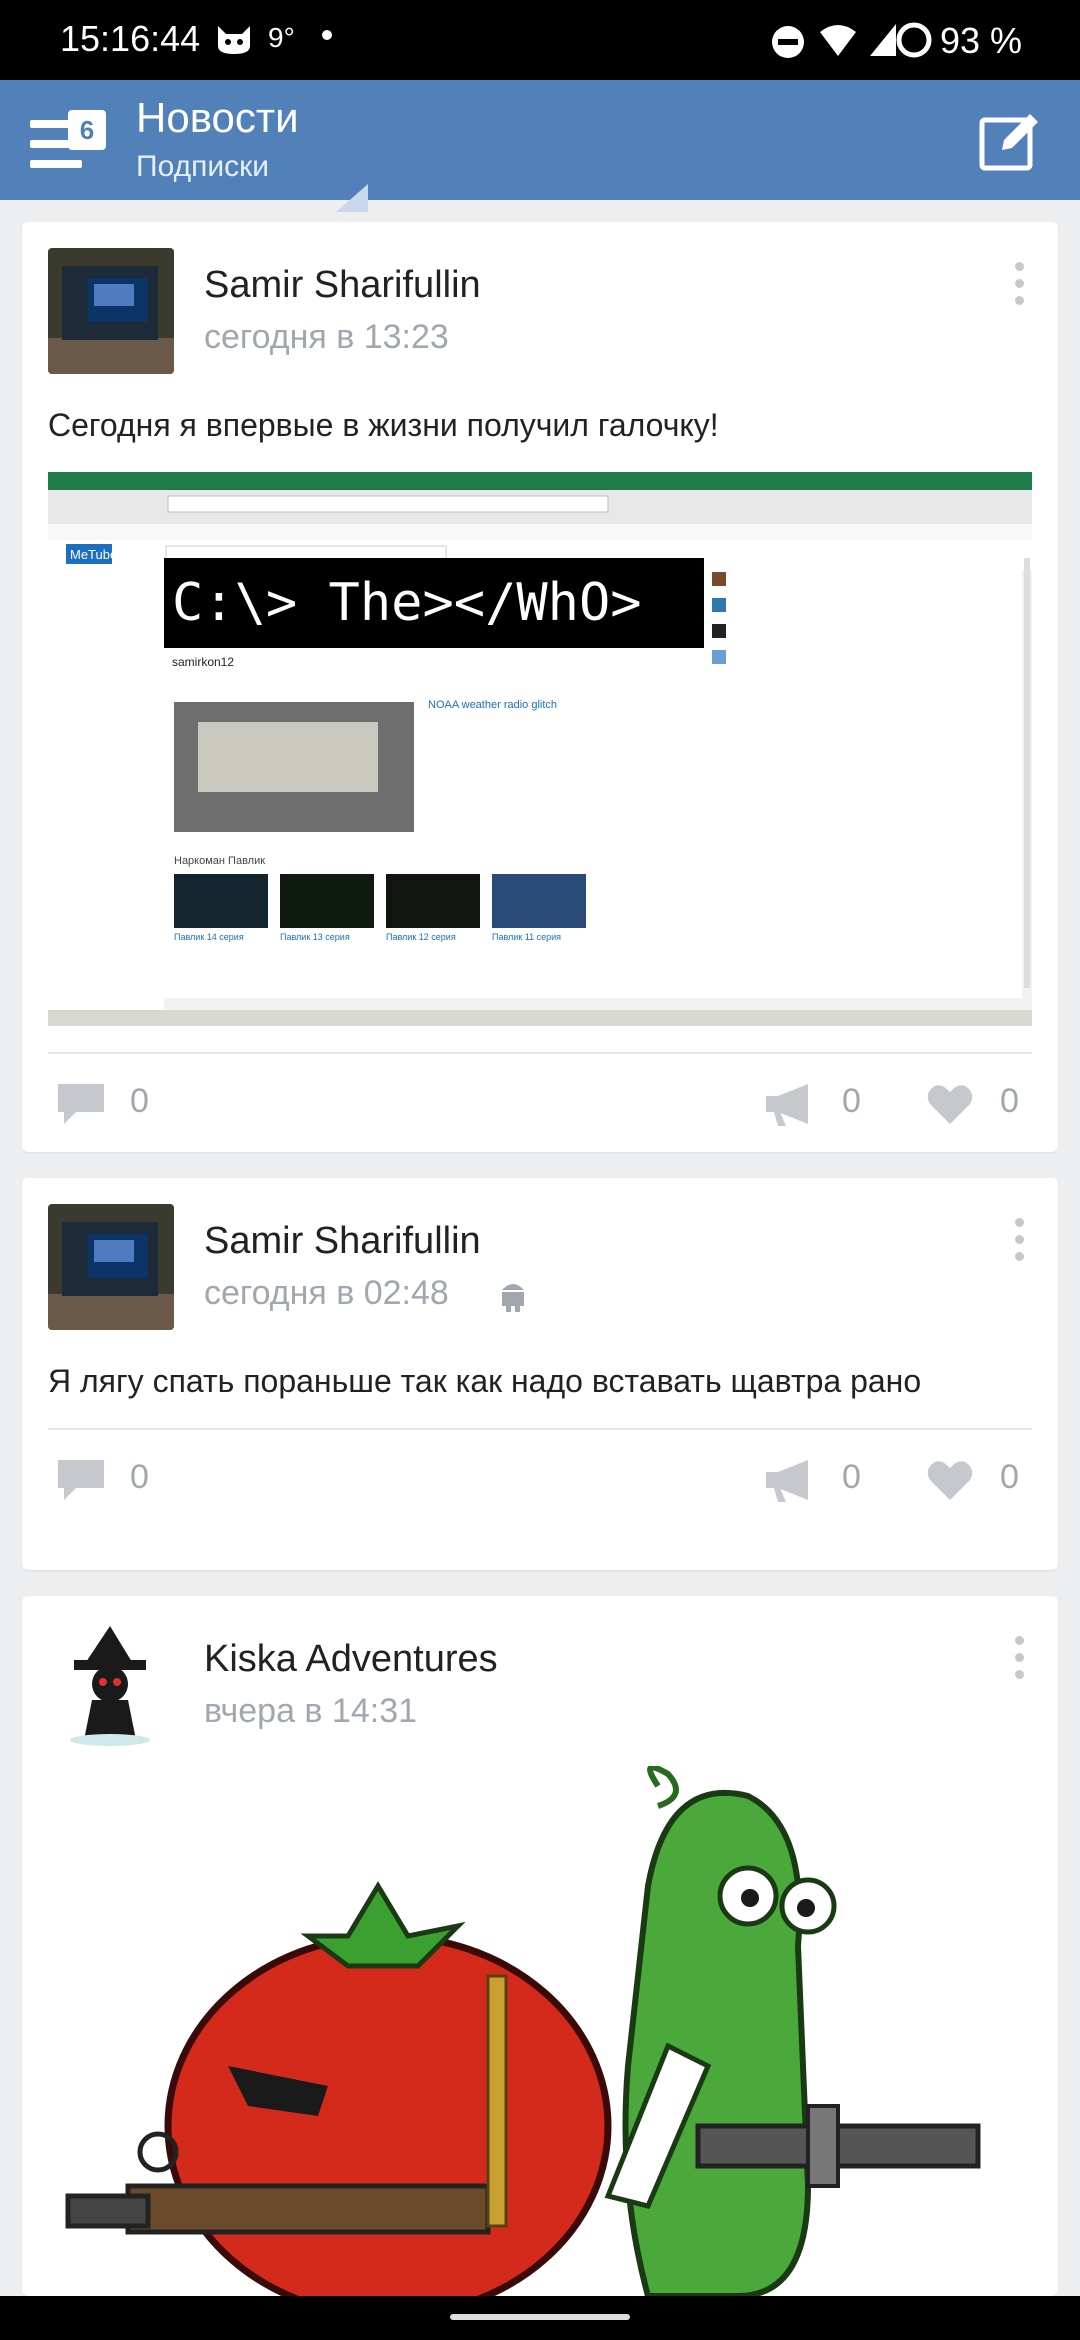 Image resolution: width=1080 pixels, height=2340 pixels. I want to click on edit-icon, so click(1008, 142).